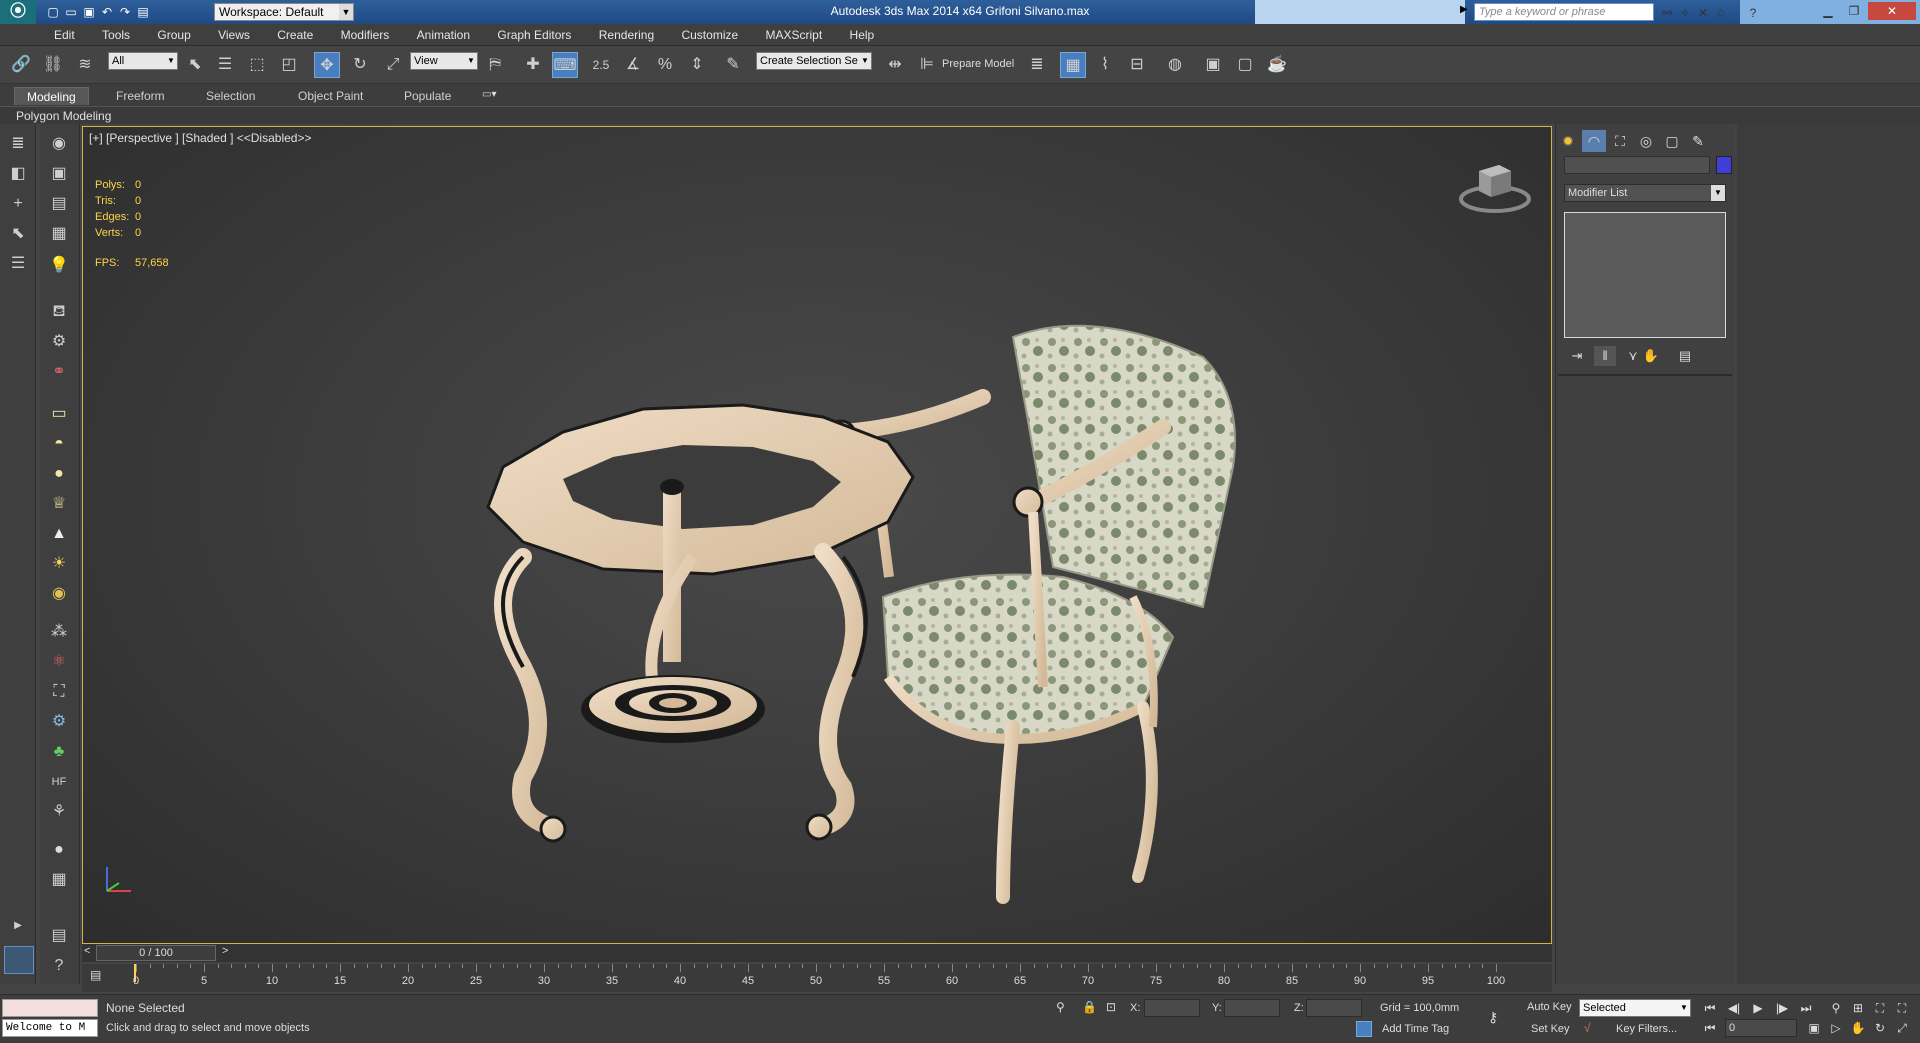  What do you see at coordinates (53, 65) in the screenshot?
I see `unlink-icon: ⛓` at bounding box center [53, 65].